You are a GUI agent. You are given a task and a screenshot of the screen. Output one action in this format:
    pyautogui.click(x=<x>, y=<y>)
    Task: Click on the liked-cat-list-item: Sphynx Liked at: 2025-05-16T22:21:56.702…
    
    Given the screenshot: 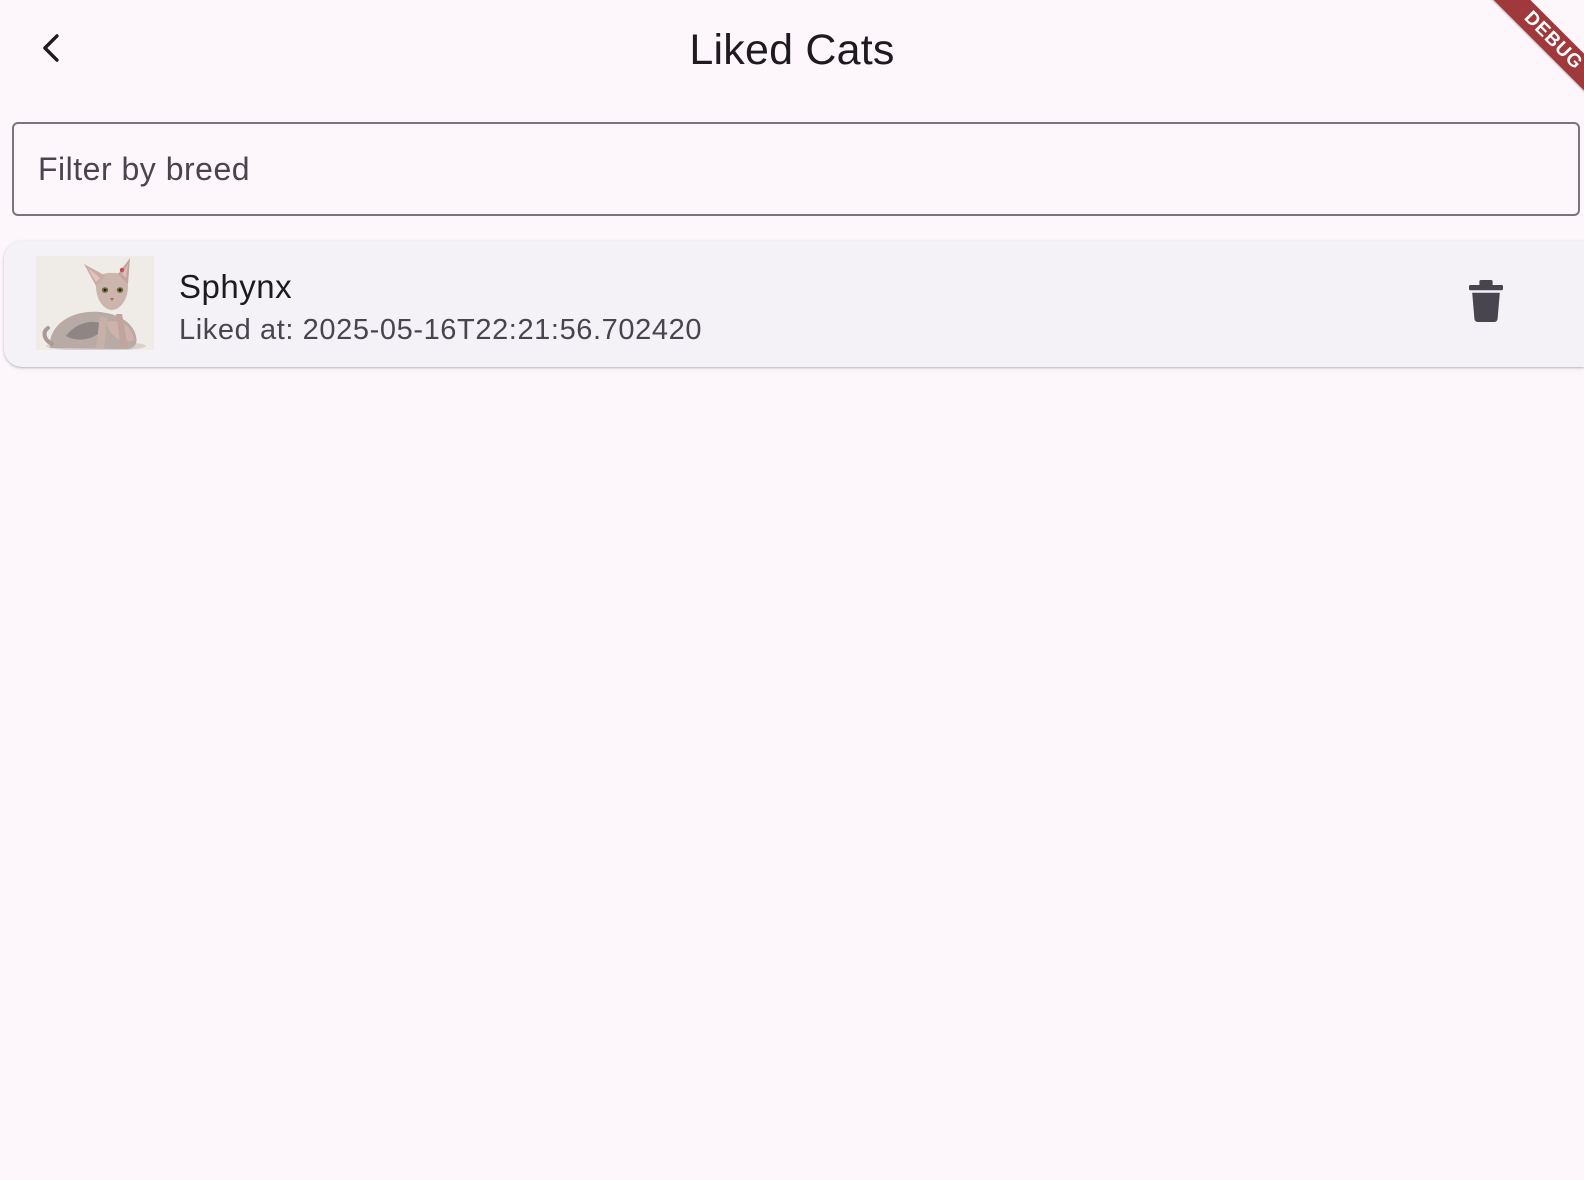 What is the action you would take?
    pyautogui.click(x=794, y=304)
    